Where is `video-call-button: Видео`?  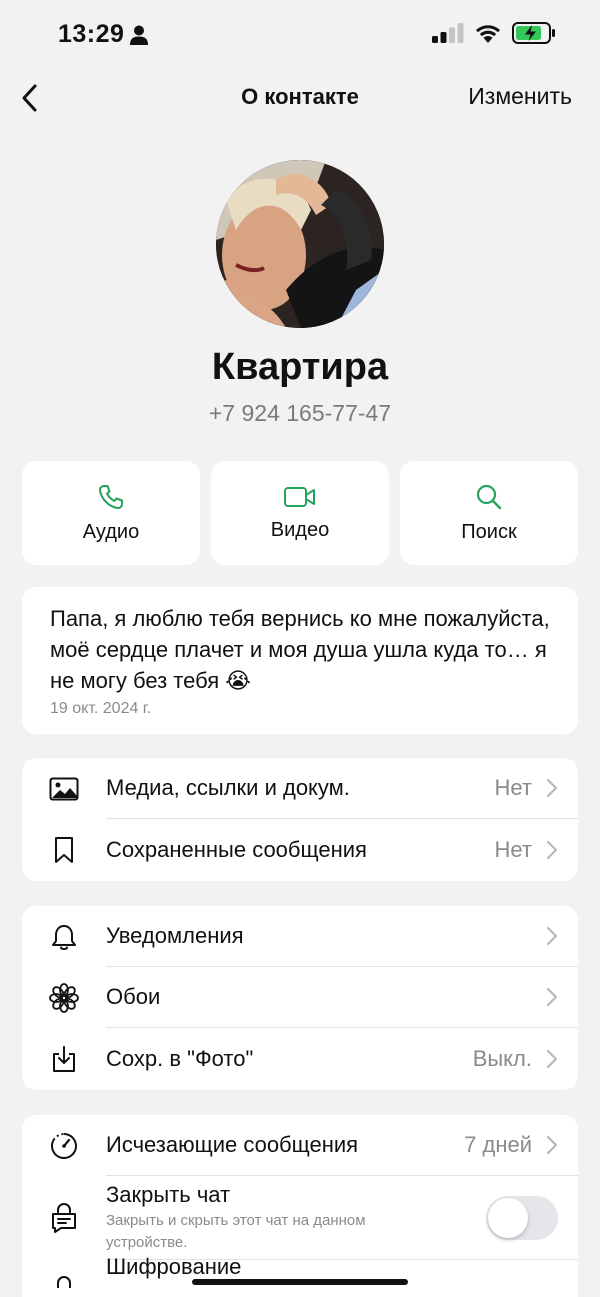
video-call-button: Видео is located at coordinates (300, 513).